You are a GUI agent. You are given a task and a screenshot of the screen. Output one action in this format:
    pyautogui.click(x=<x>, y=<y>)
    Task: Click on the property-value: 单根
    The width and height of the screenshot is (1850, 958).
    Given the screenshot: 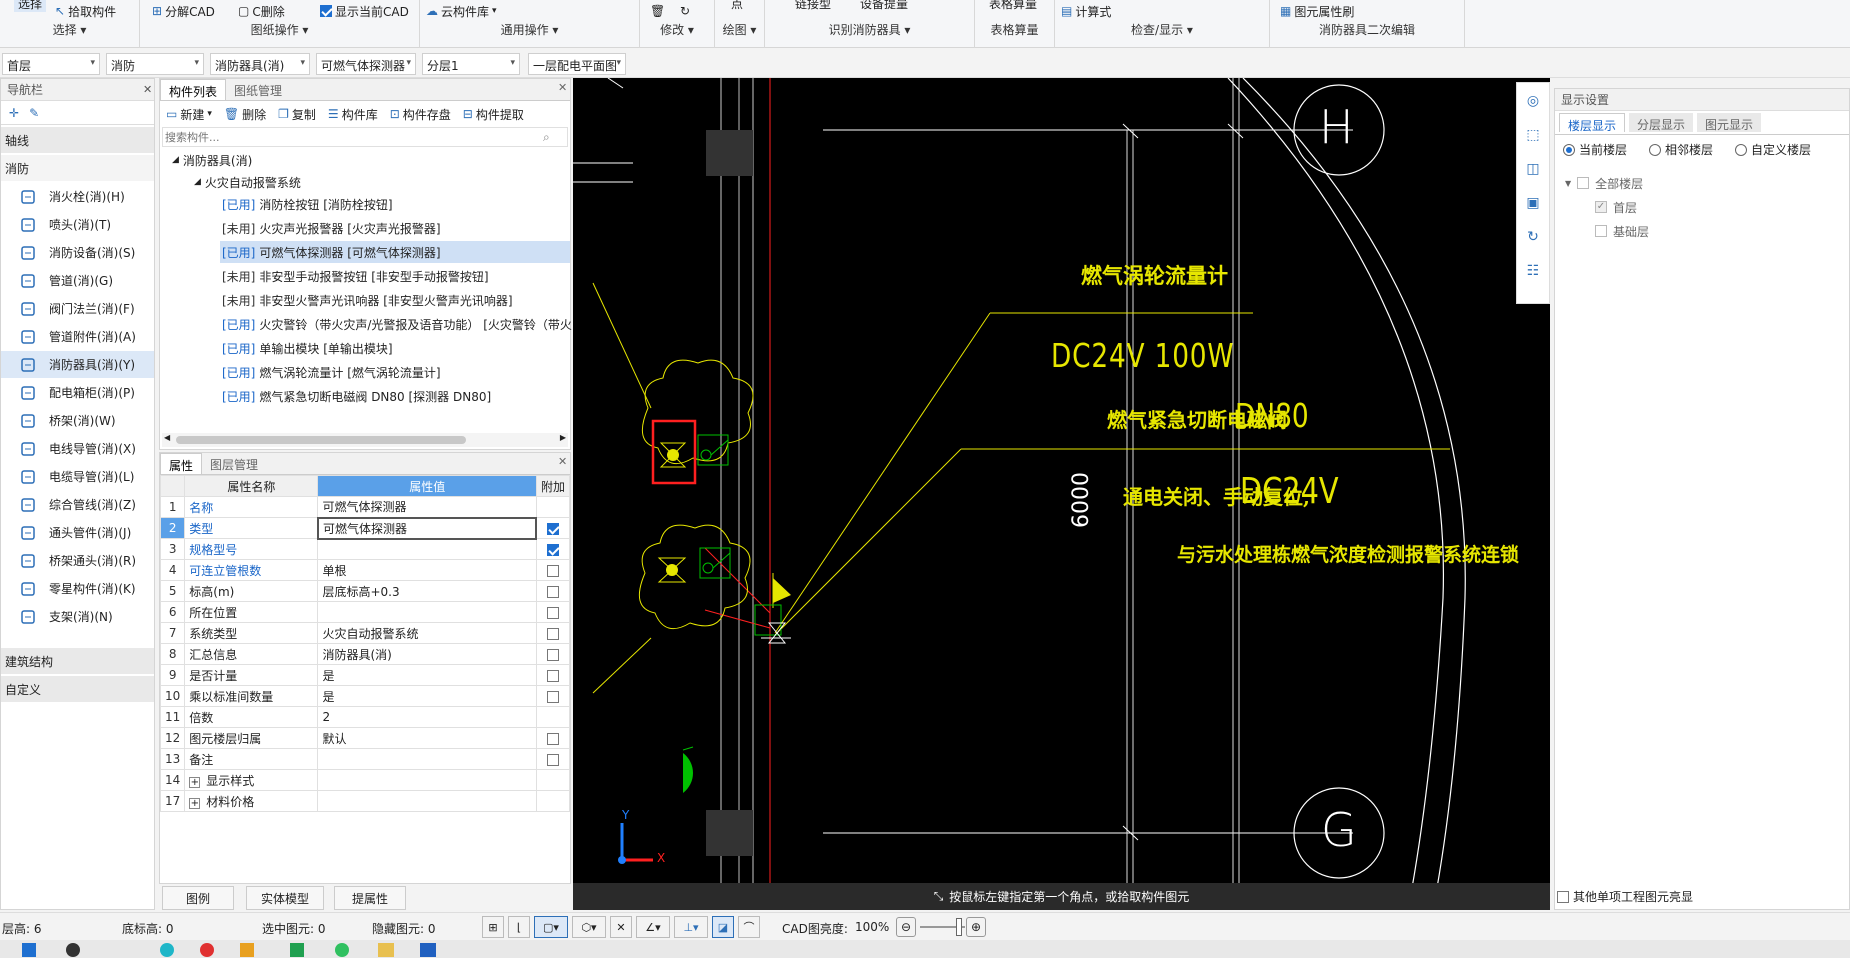 What is the action you would take?
    pyautogui.click(x=427, y=570)
    